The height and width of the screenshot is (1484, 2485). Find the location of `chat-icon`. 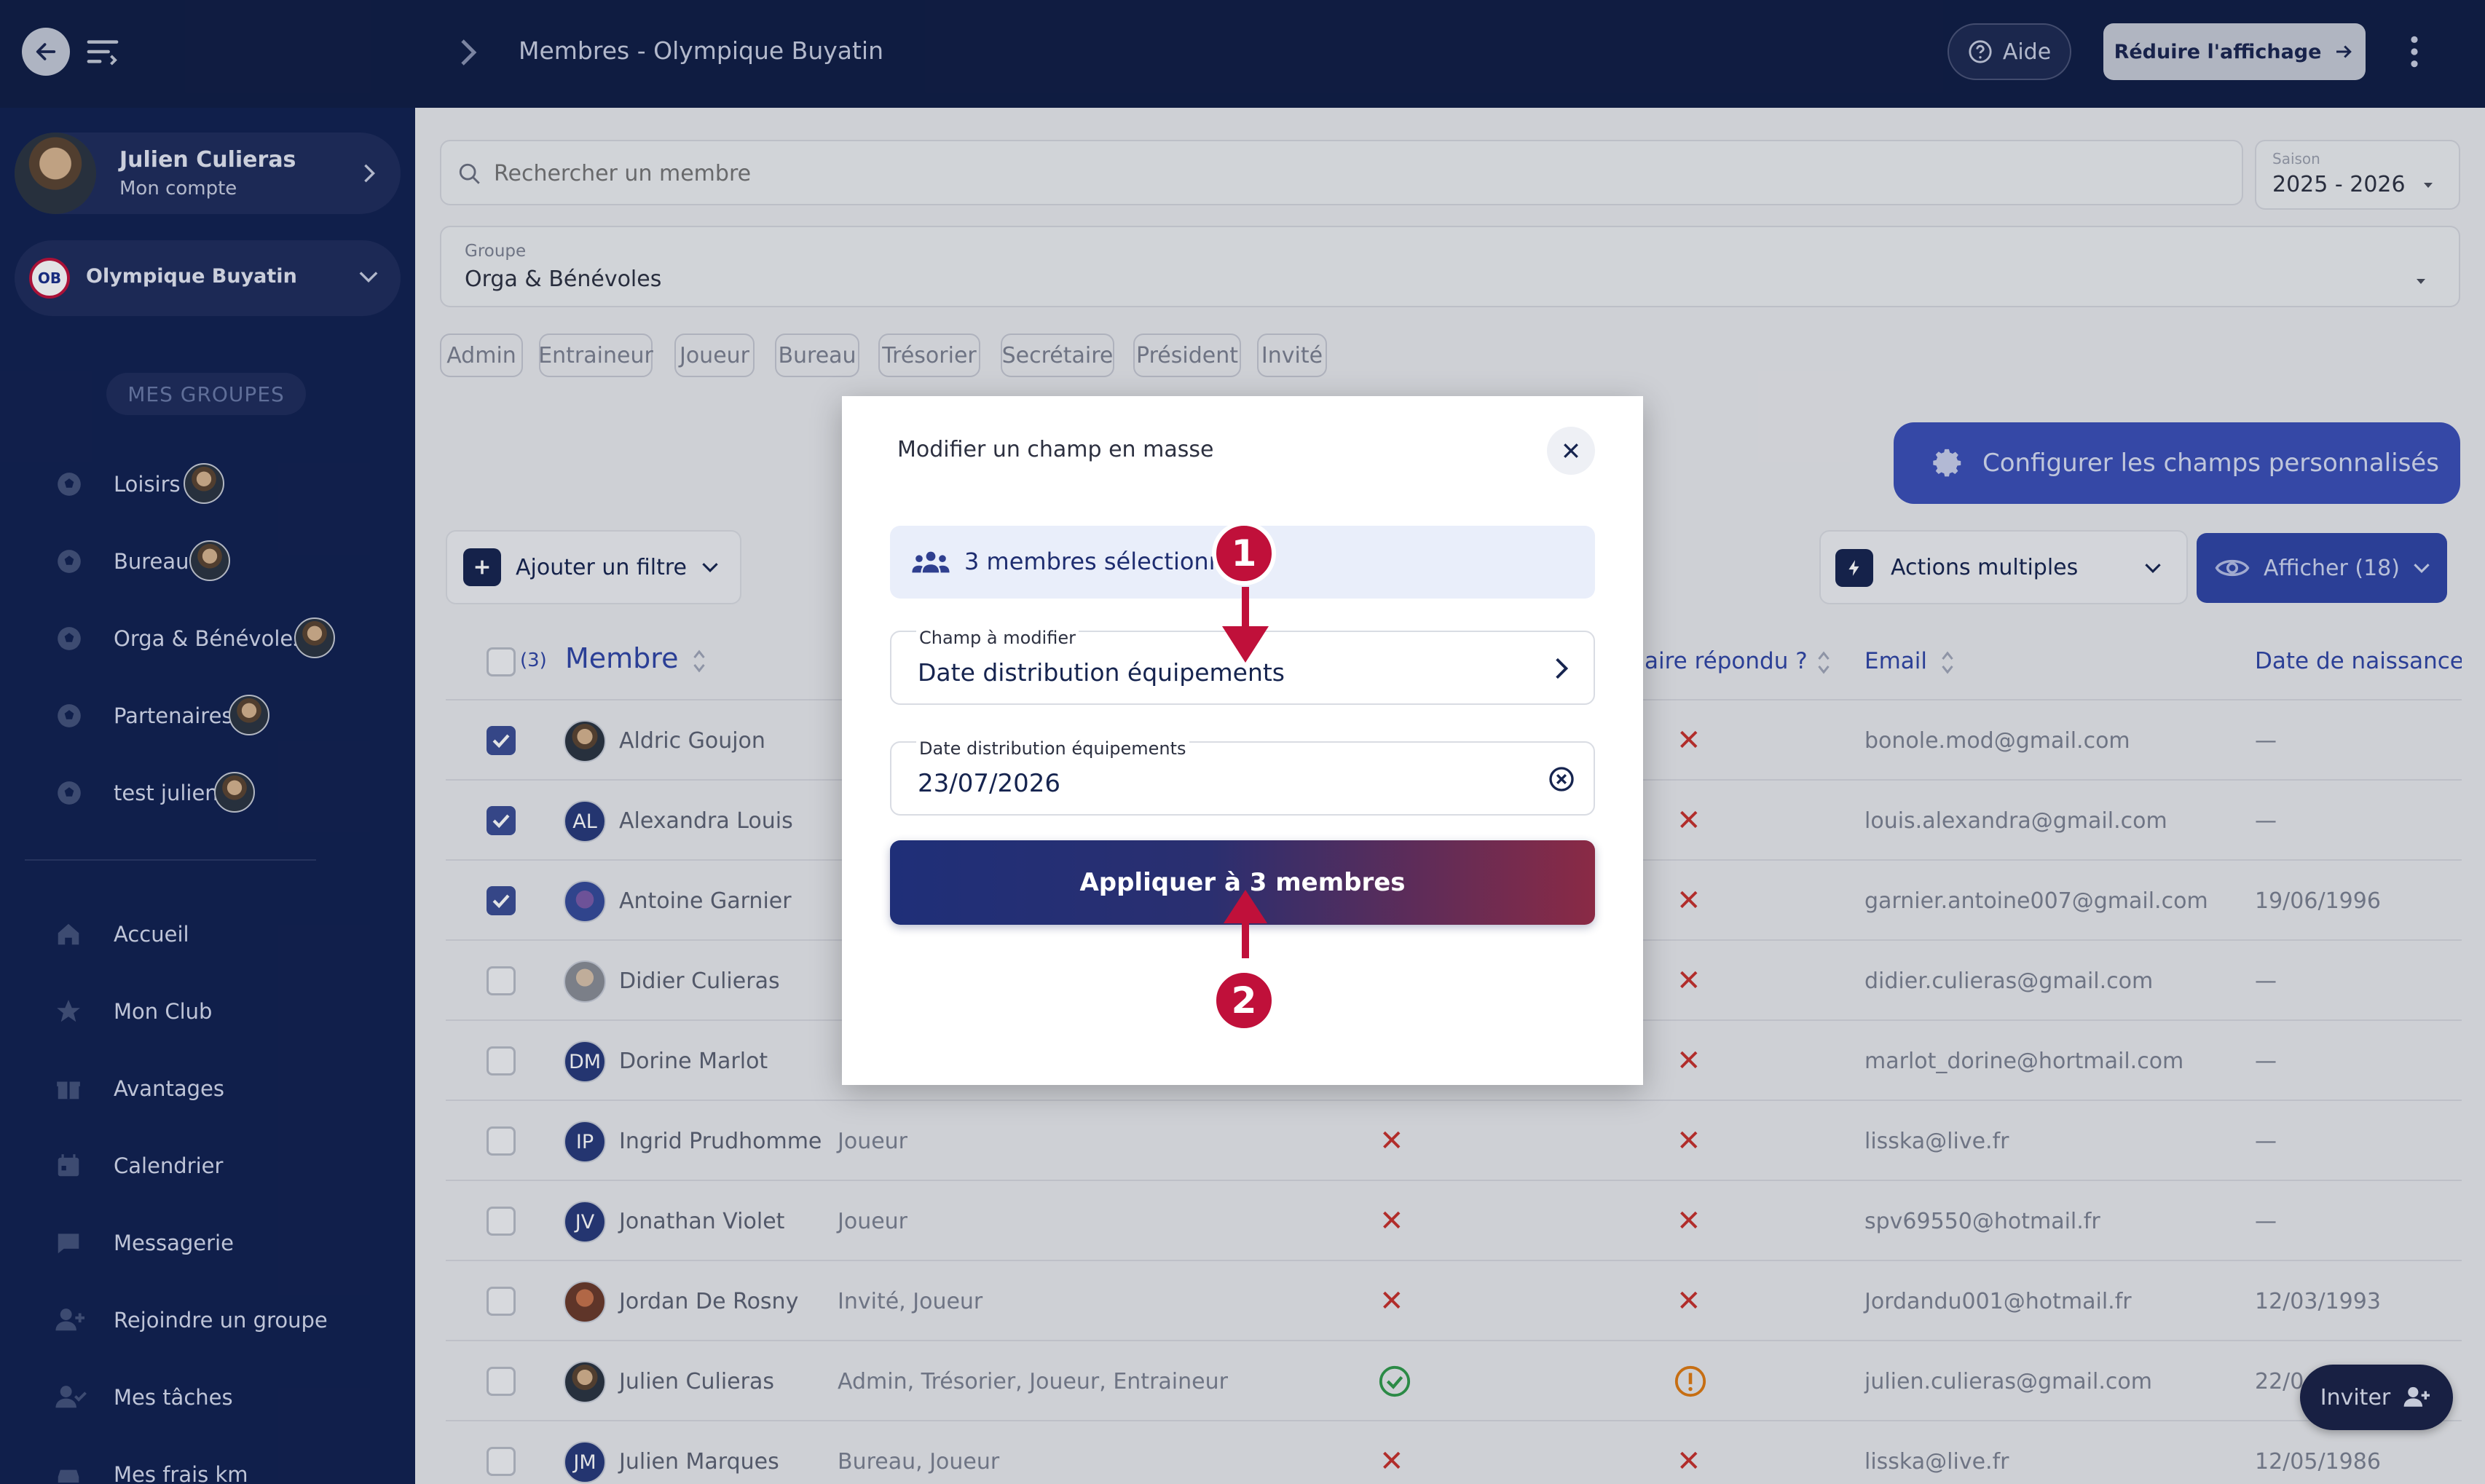

chat-icon is located at coordinates (68, 1244).